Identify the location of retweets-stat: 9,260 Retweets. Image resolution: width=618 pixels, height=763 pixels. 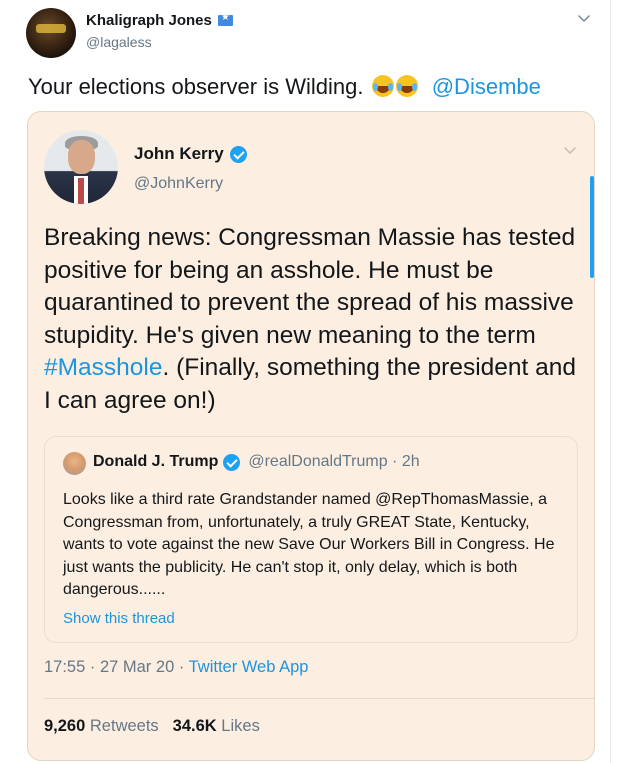
(101, 726).